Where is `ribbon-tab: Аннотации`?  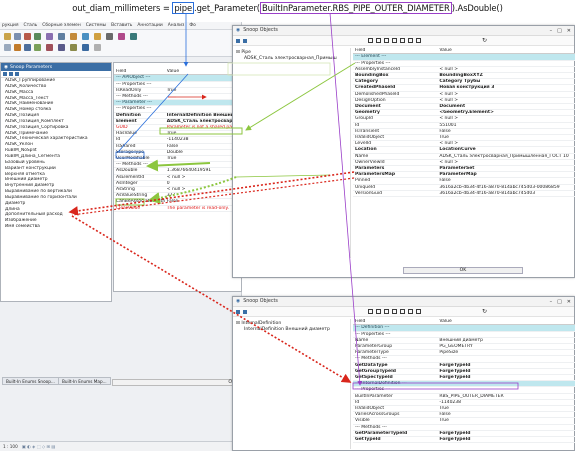
ribbon-tab: Аннотации is located at coordinates (149, 25).